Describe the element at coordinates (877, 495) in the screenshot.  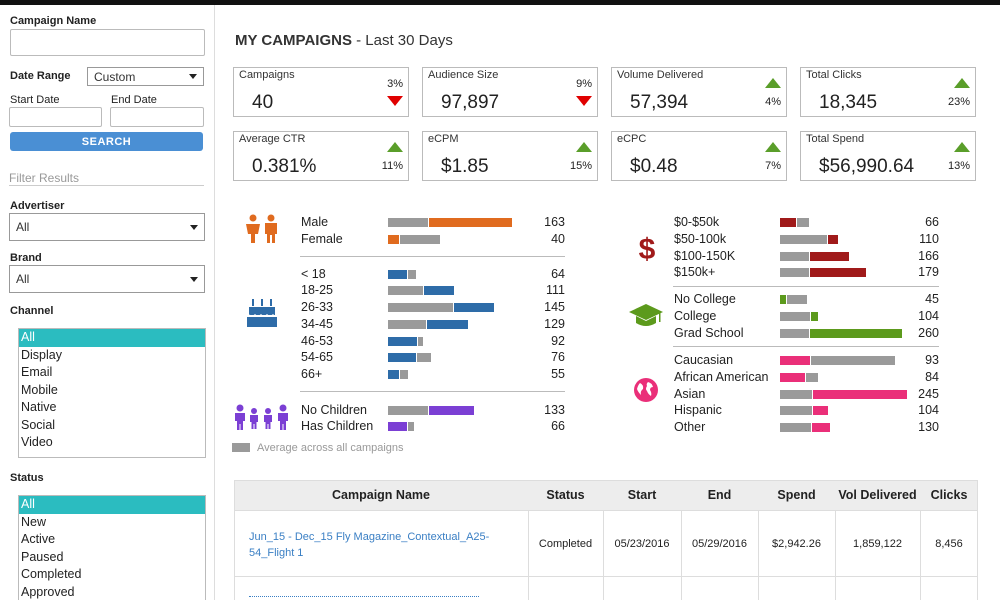
I see `column-header-vol-delivered: Vol Delivered` at that location.